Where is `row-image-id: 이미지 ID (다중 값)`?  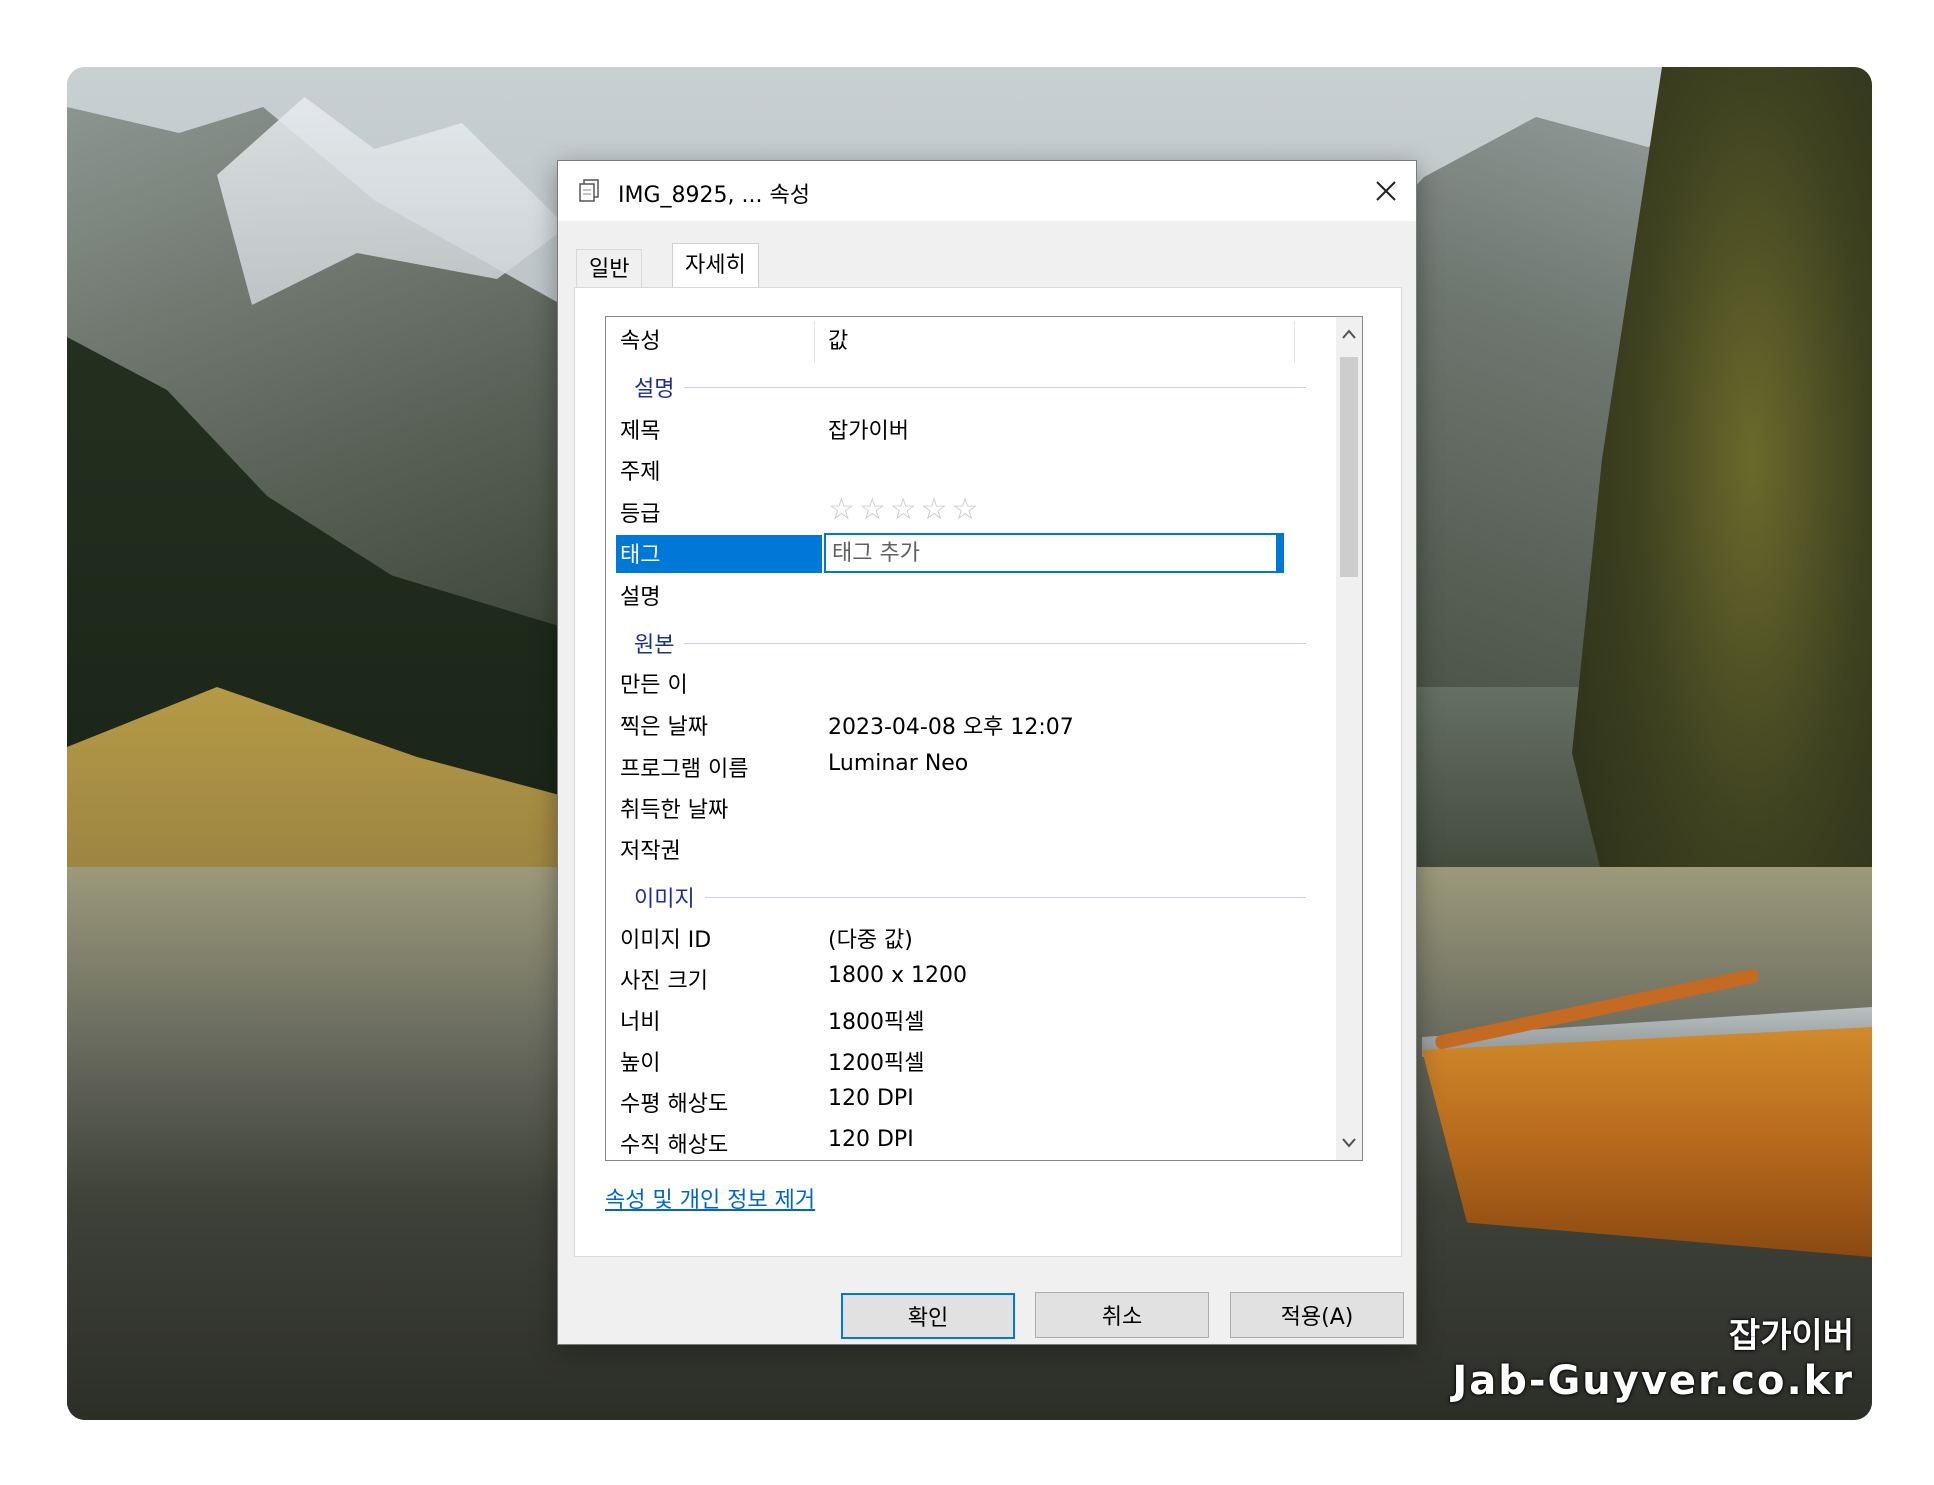 row-image-id: 이미지 ID (다중 값) is located at coordinates (956, 938).